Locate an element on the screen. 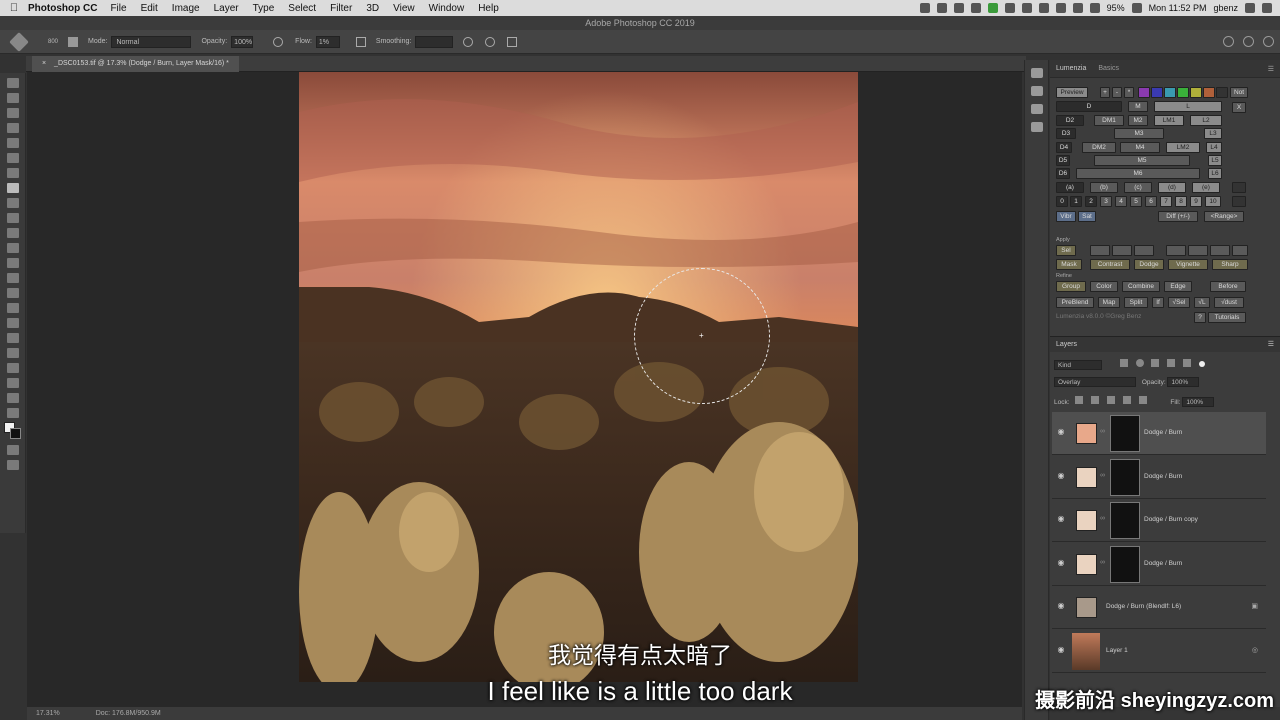  angle-icon is located at coordinates (490, 41).